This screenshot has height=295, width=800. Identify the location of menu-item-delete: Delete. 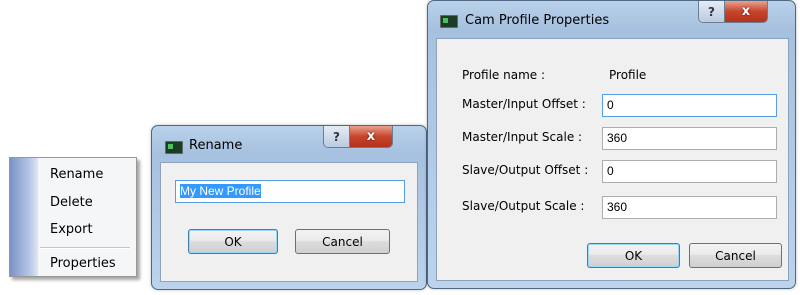
(71, 203).